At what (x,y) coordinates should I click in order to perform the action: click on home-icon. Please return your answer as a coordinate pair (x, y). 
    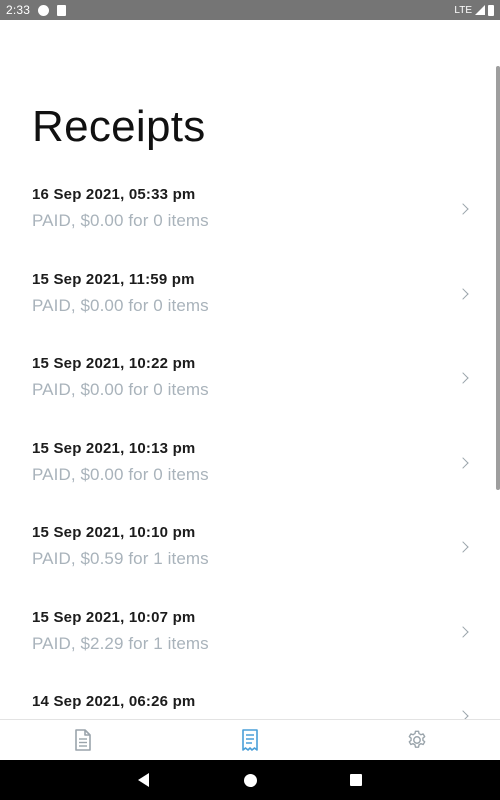
    Looking at the image, I should click on (250, 780).